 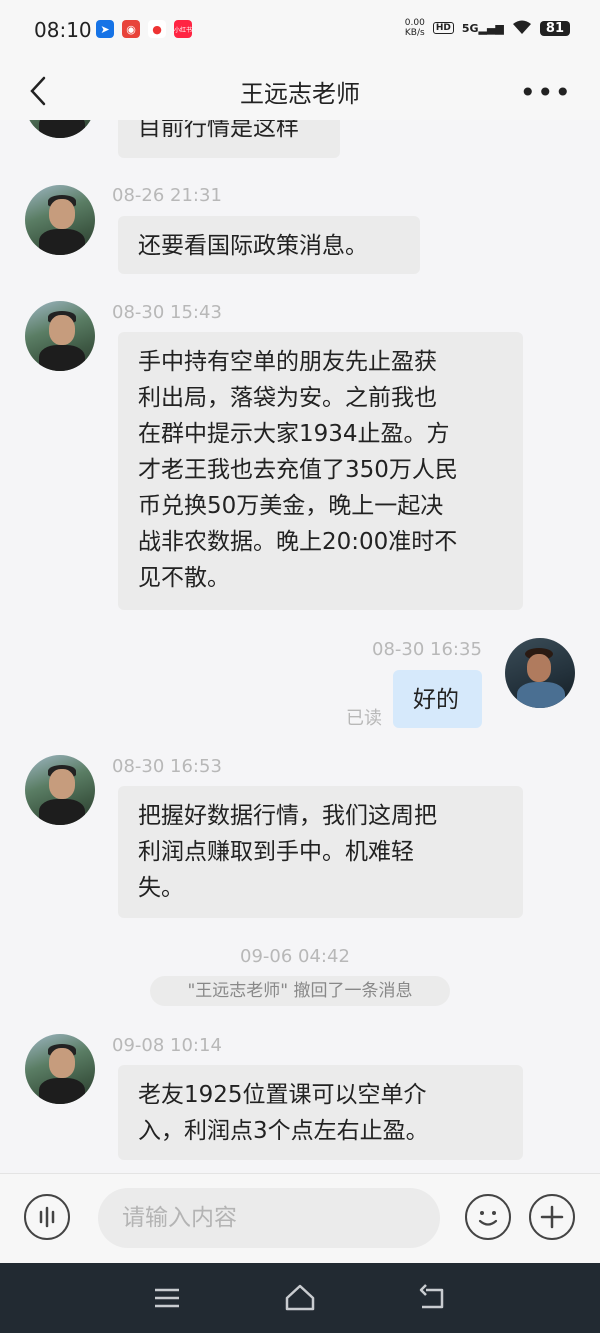 I want to click on signal-icon: 5G▂▄▆, so click(x=482, y=28).